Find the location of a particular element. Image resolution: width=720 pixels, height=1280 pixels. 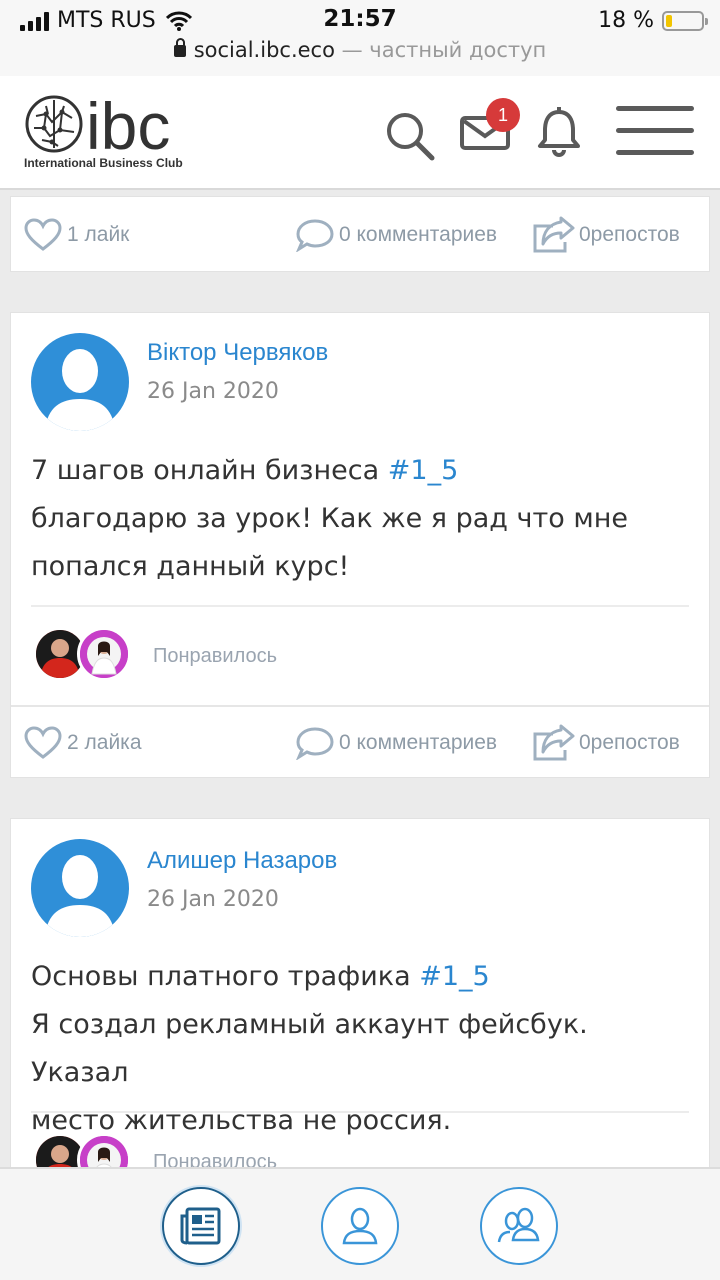

post-line: 7 шагов онлайн бизнеса is located at coordinates (209, 470).